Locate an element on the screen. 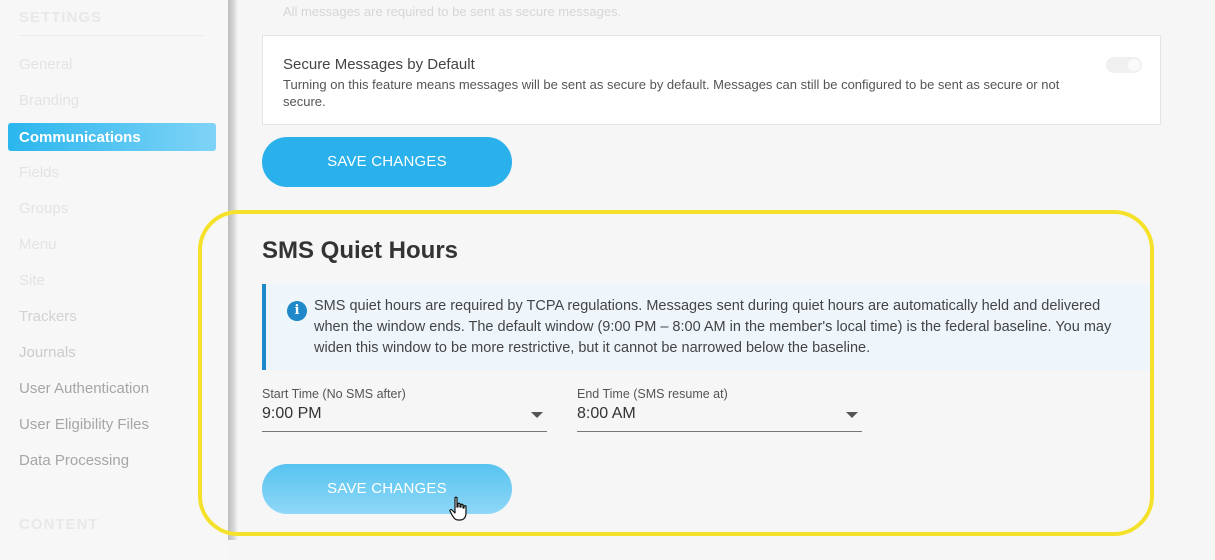 This screenshot has width=1215, height=560. sidebar-divider-line is located at coordinates (111, 35).